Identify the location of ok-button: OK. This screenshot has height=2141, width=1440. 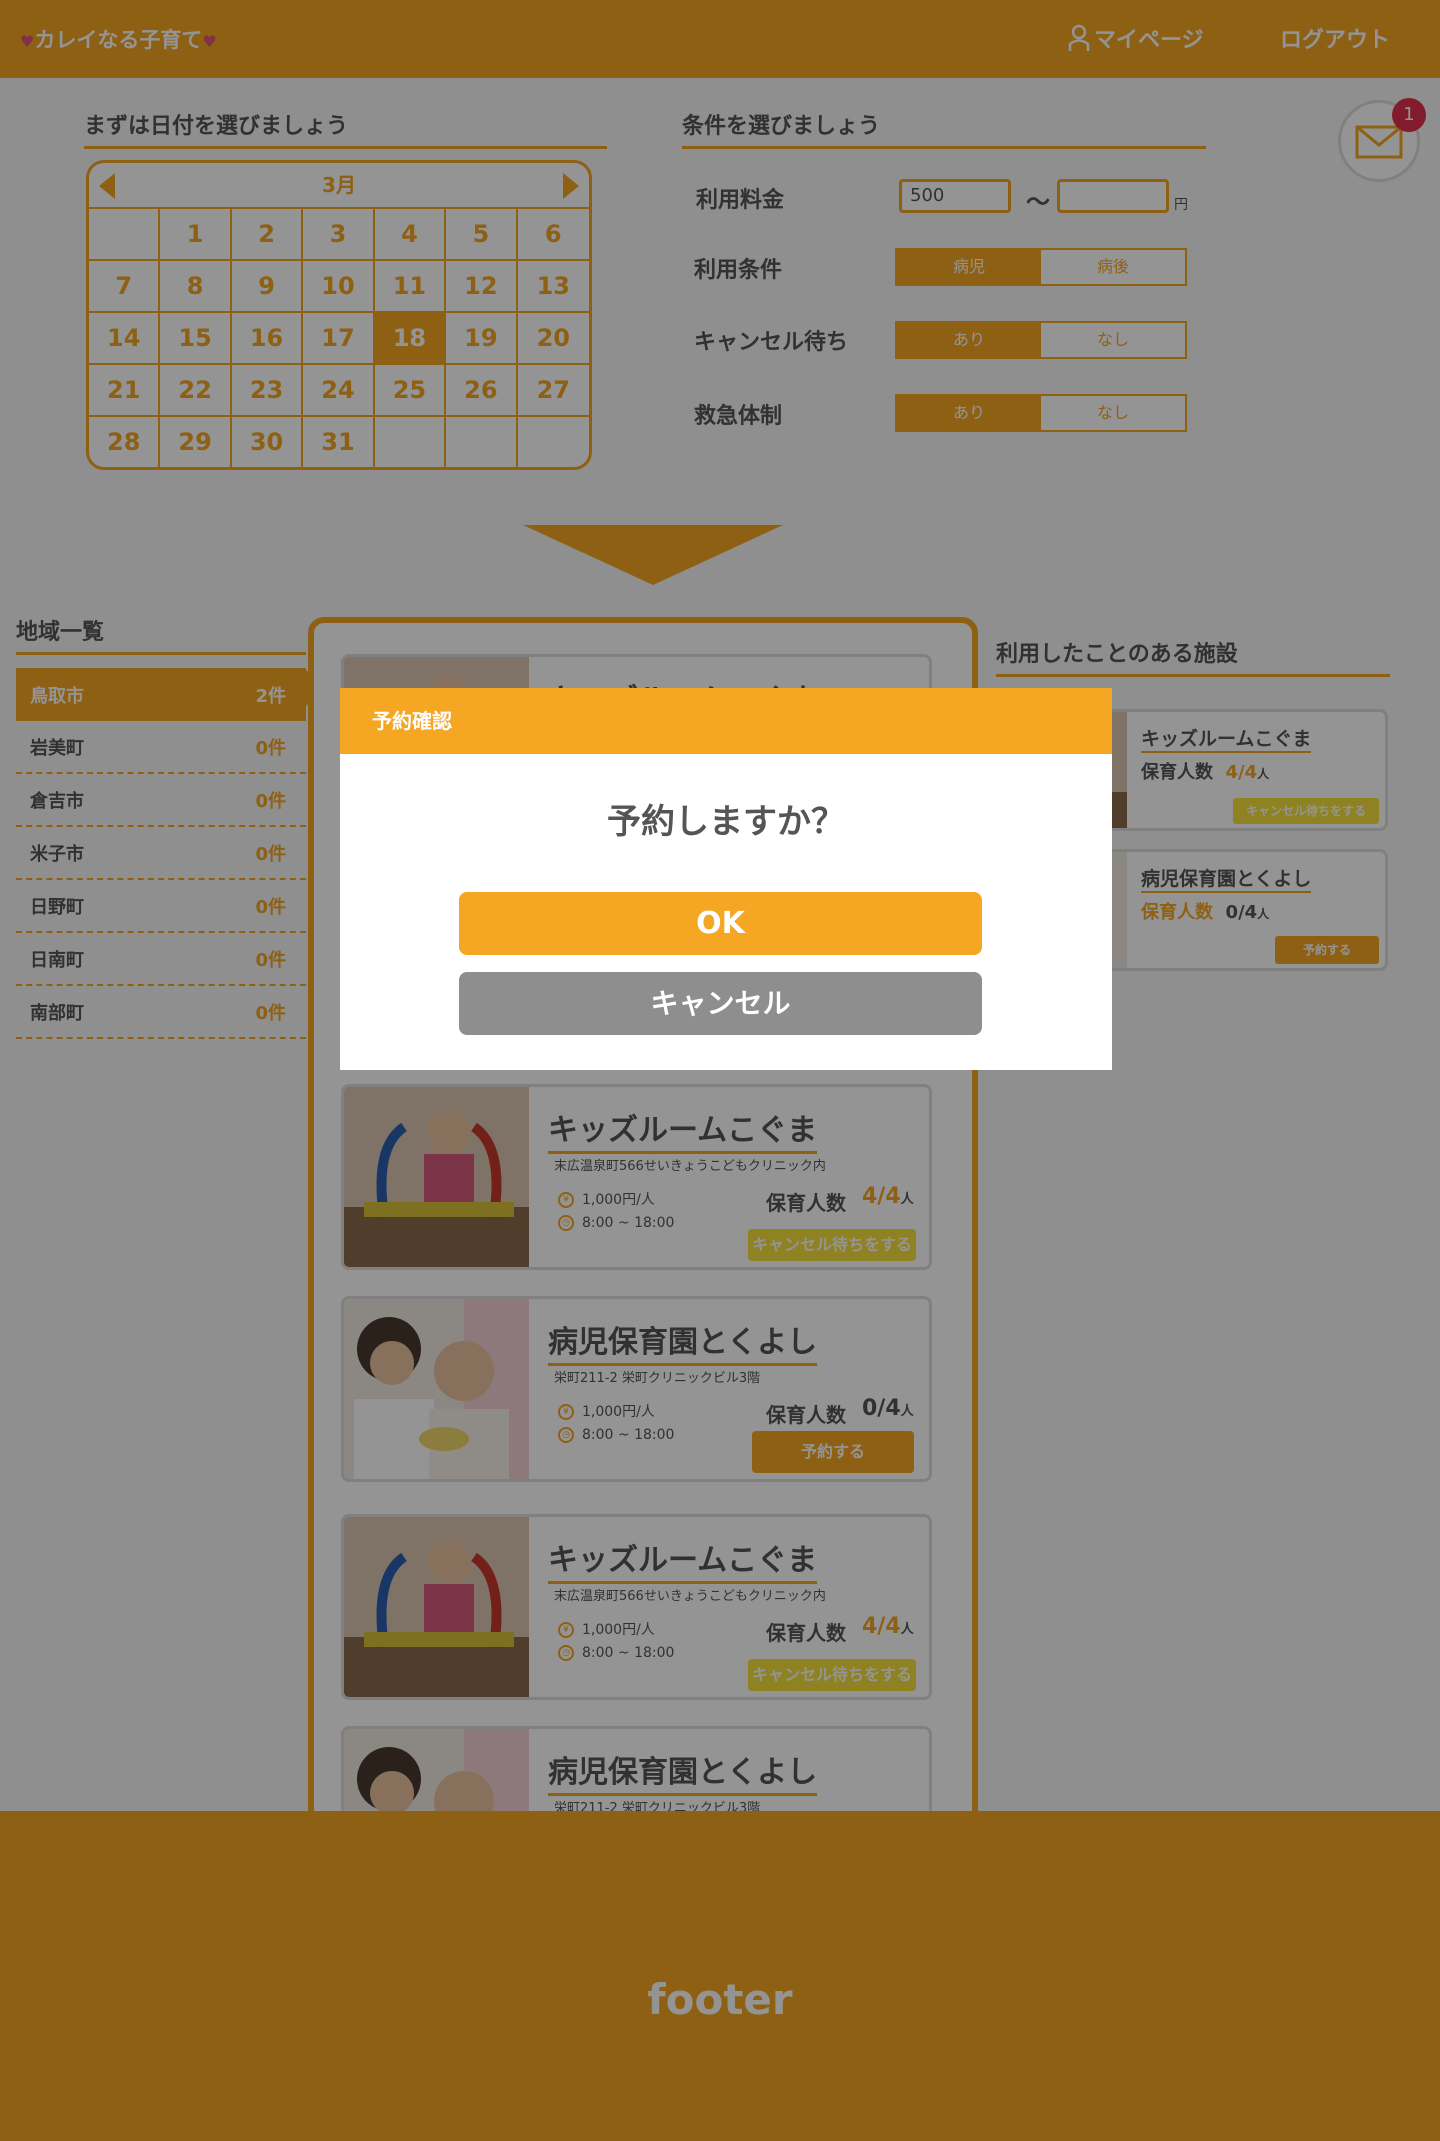
(720, 923).